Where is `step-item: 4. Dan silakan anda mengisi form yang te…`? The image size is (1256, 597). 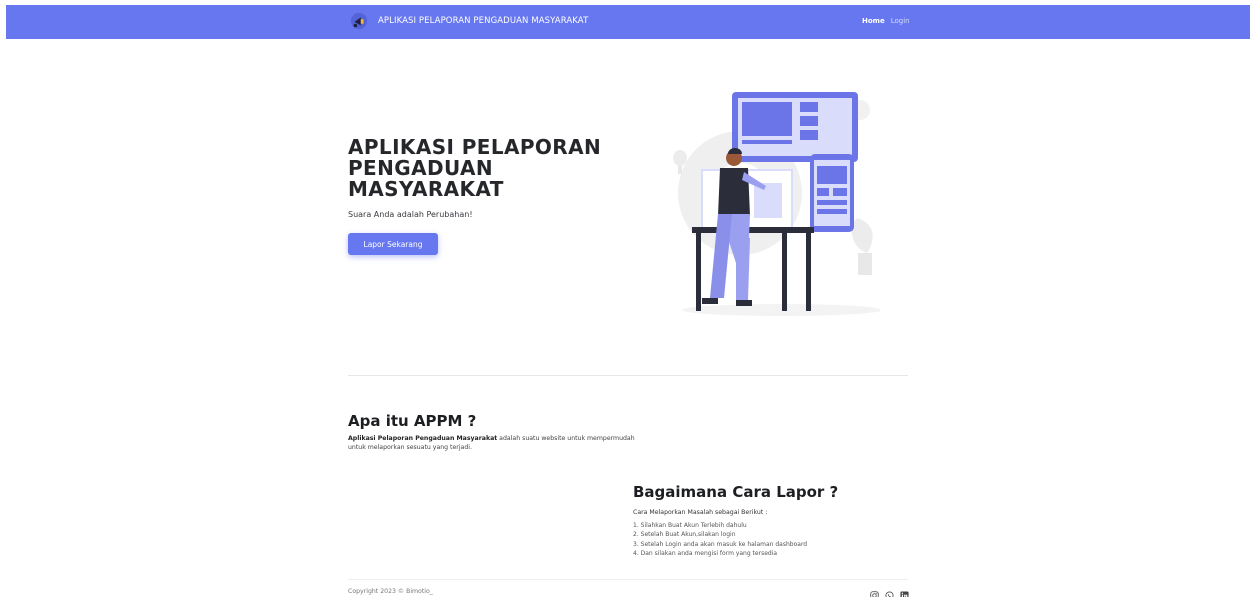
step-item: 4. Dan silakan anda mengisi form yang te… is located at coordinates (705, 553).